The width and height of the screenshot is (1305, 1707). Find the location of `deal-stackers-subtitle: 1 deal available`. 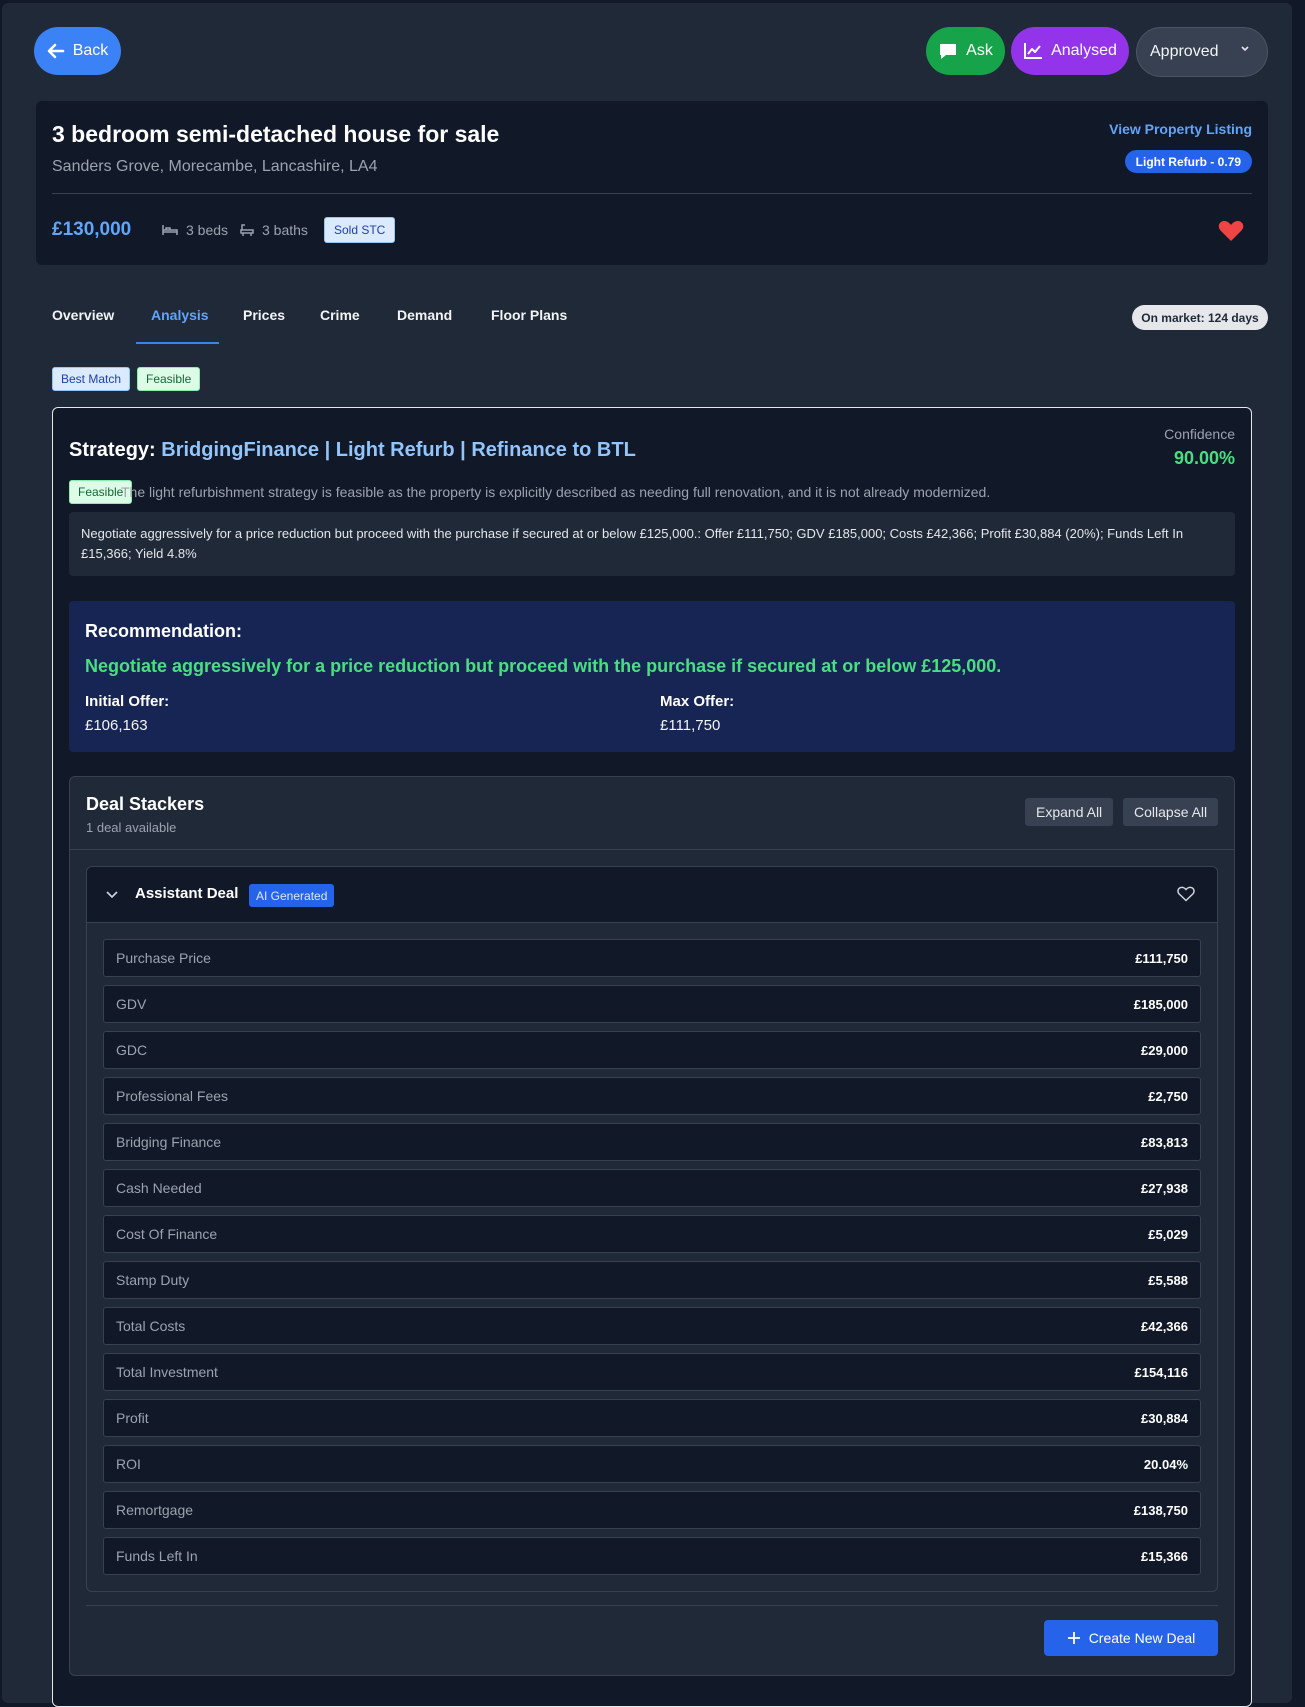

deal-stackers-subtitle: 1 deal available is located at coordinates (131, 827).